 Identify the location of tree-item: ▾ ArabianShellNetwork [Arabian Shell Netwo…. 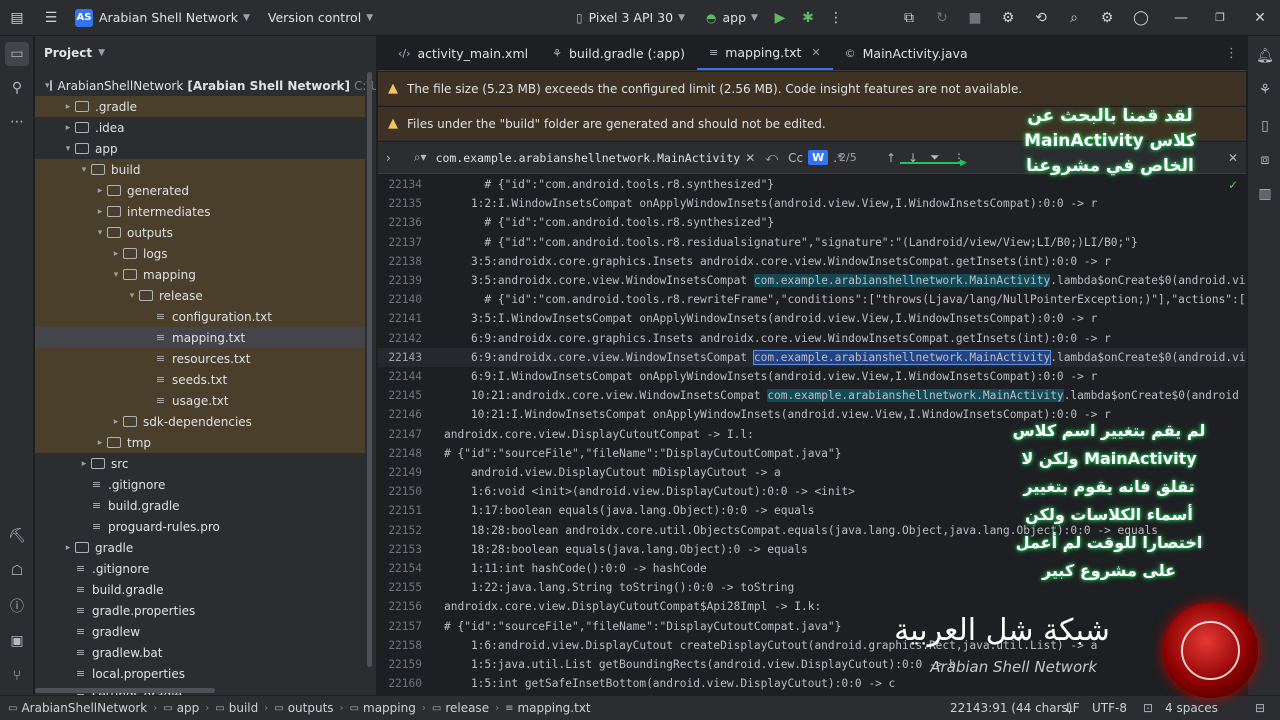
(205, 85).